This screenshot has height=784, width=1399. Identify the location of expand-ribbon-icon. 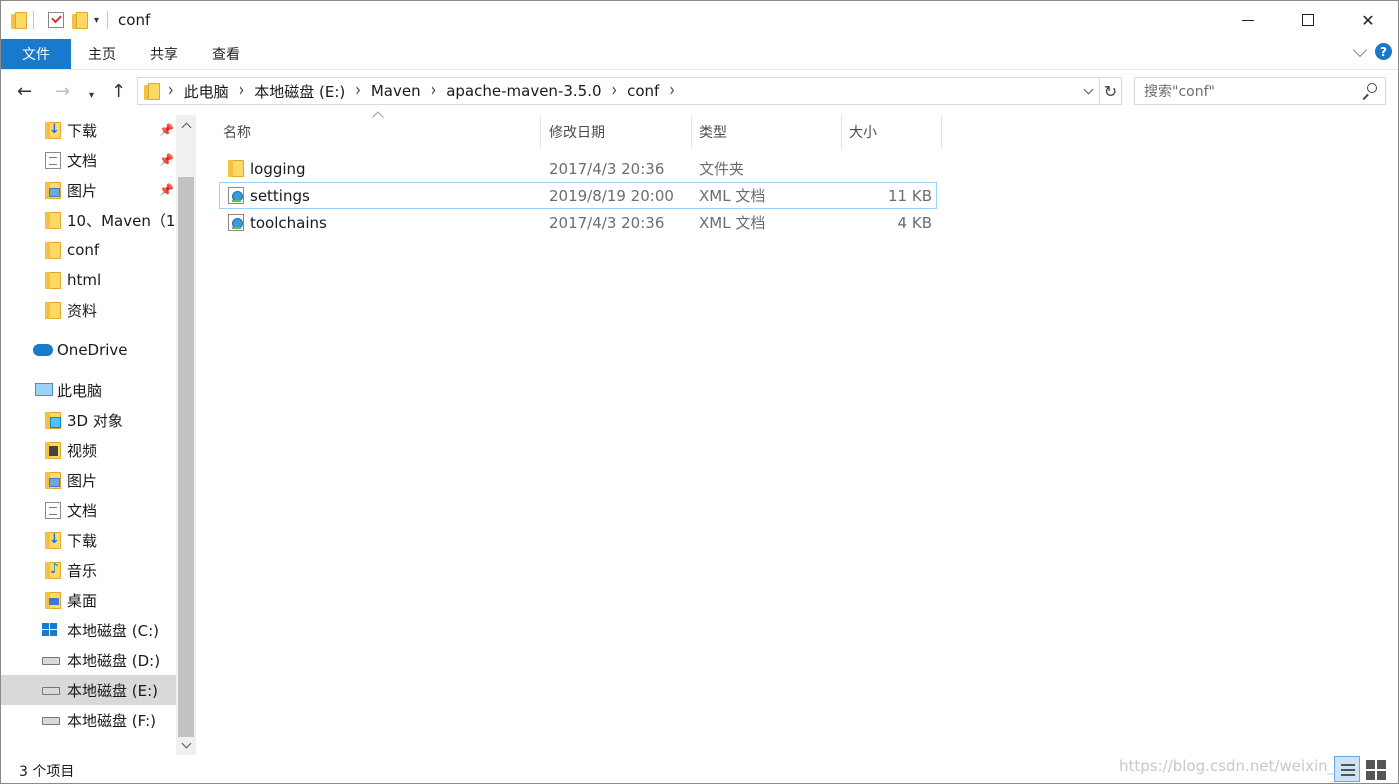
(1360, 49).